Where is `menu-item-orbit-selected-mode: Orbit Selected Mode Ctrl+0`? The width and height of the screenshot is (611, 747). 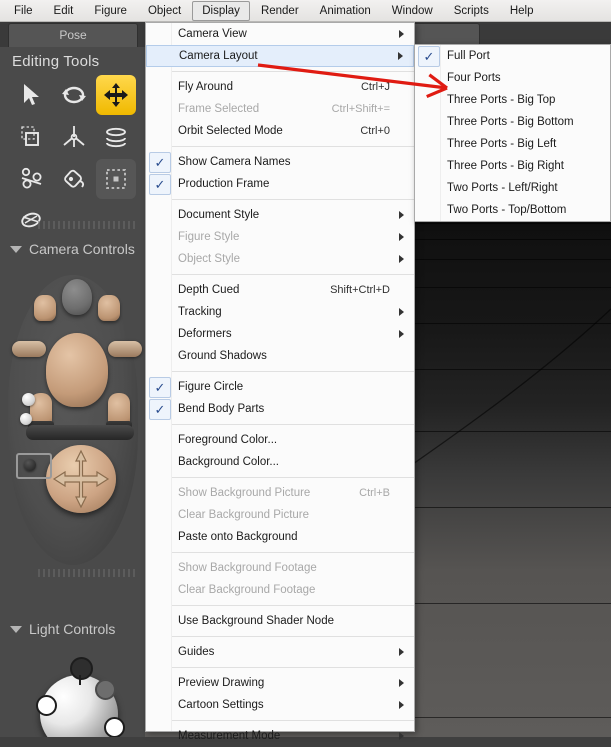 menu-item-orbit-selected-mode: Orbit Selected Mode Ctrl+0 is located at coordinates (280, 131).